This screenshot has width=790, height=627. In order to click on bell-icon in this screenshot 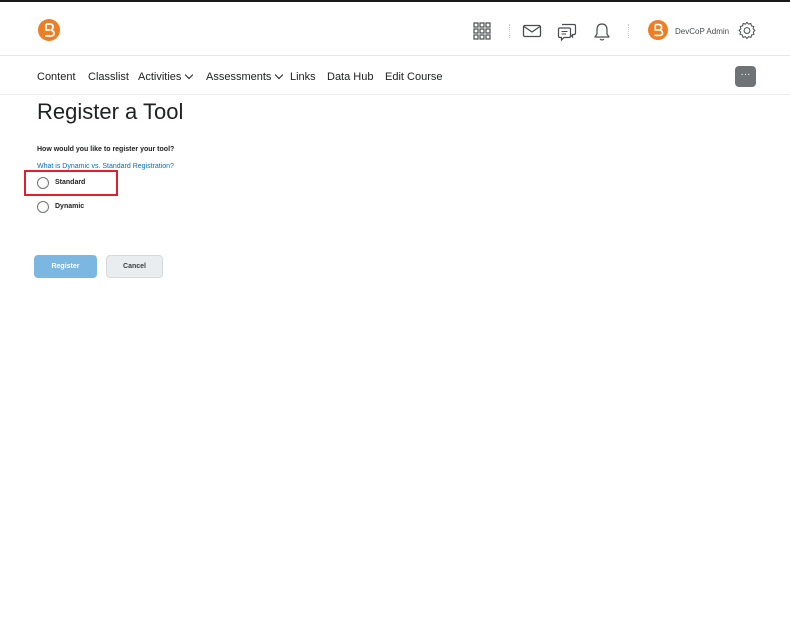, I will do `click(603, 31)`.